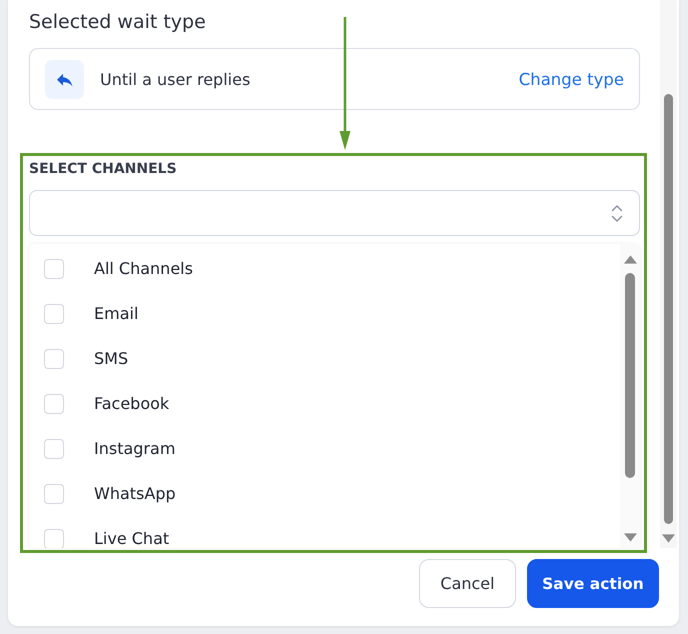 The image size is (688, 634). I want to click on section-title: Selected wait type, so click(117, 22).